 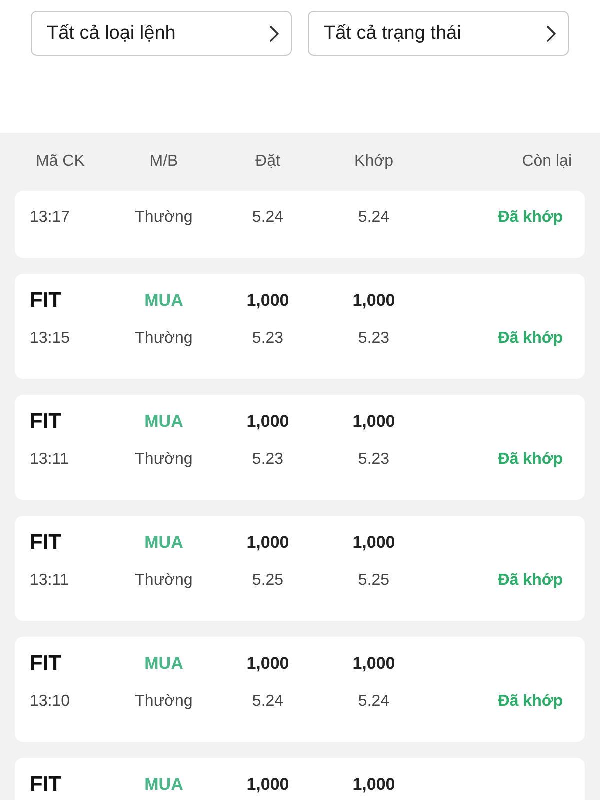 I want to click on order-card: FIT MUA 1,000 1,000, so click(x=300, y=779).